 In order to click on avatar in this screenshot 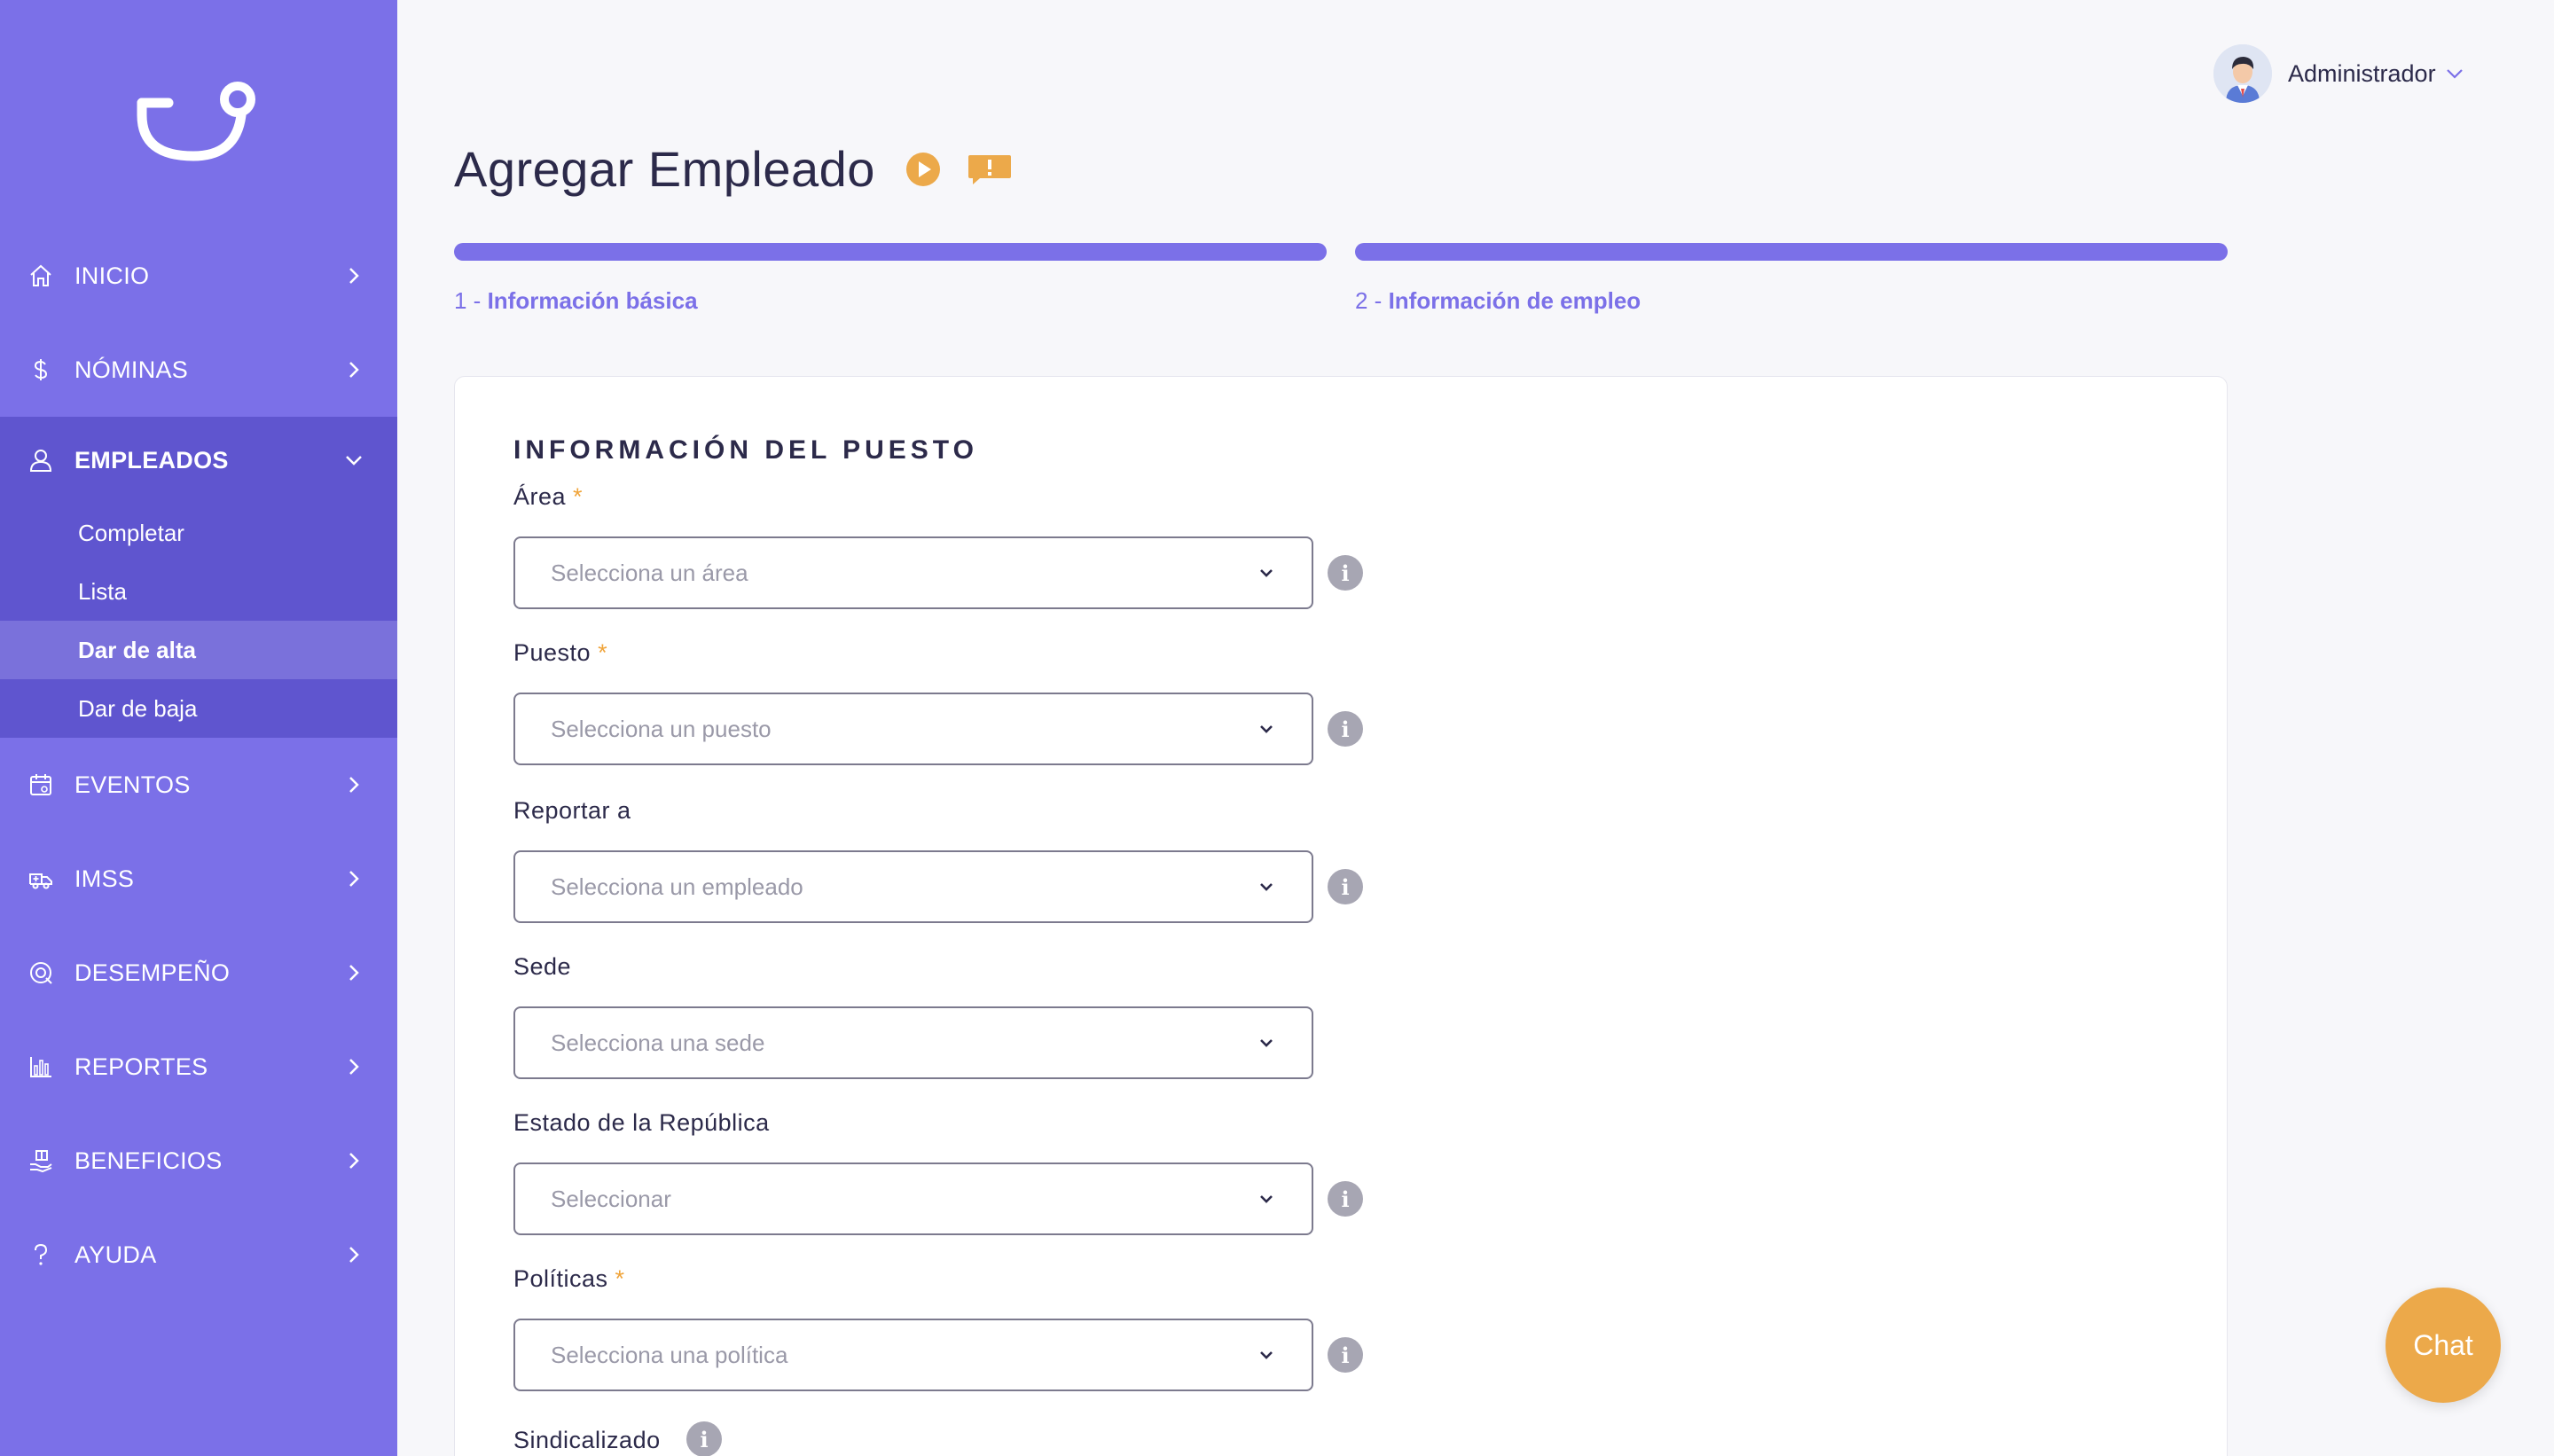, I will do `click(2242, 73)`.